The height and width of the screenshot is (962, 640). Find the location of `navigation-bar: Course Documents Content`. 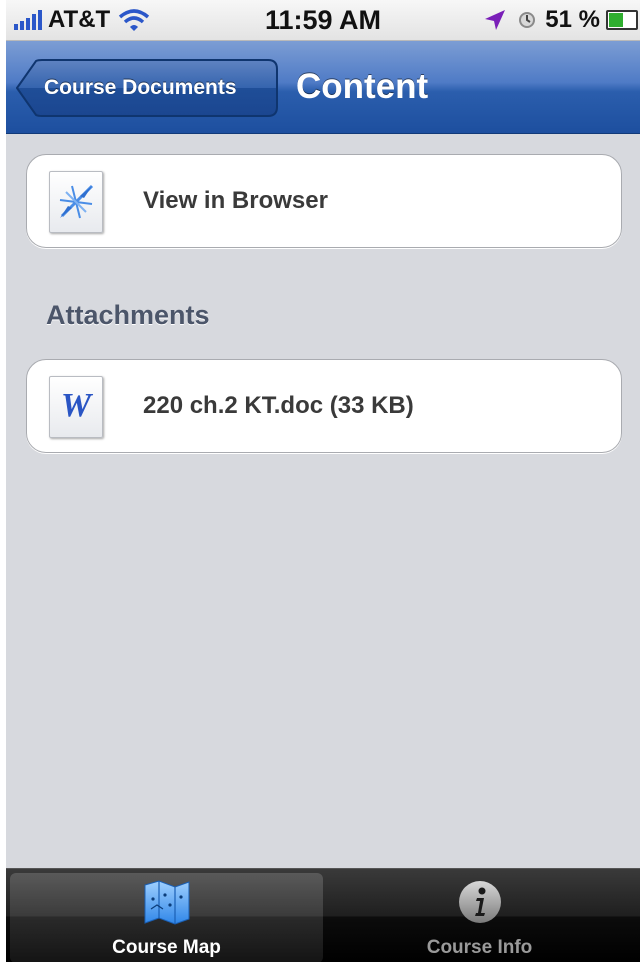

navigation-bar: Course Documents Content is located at coordinates (323, 87).